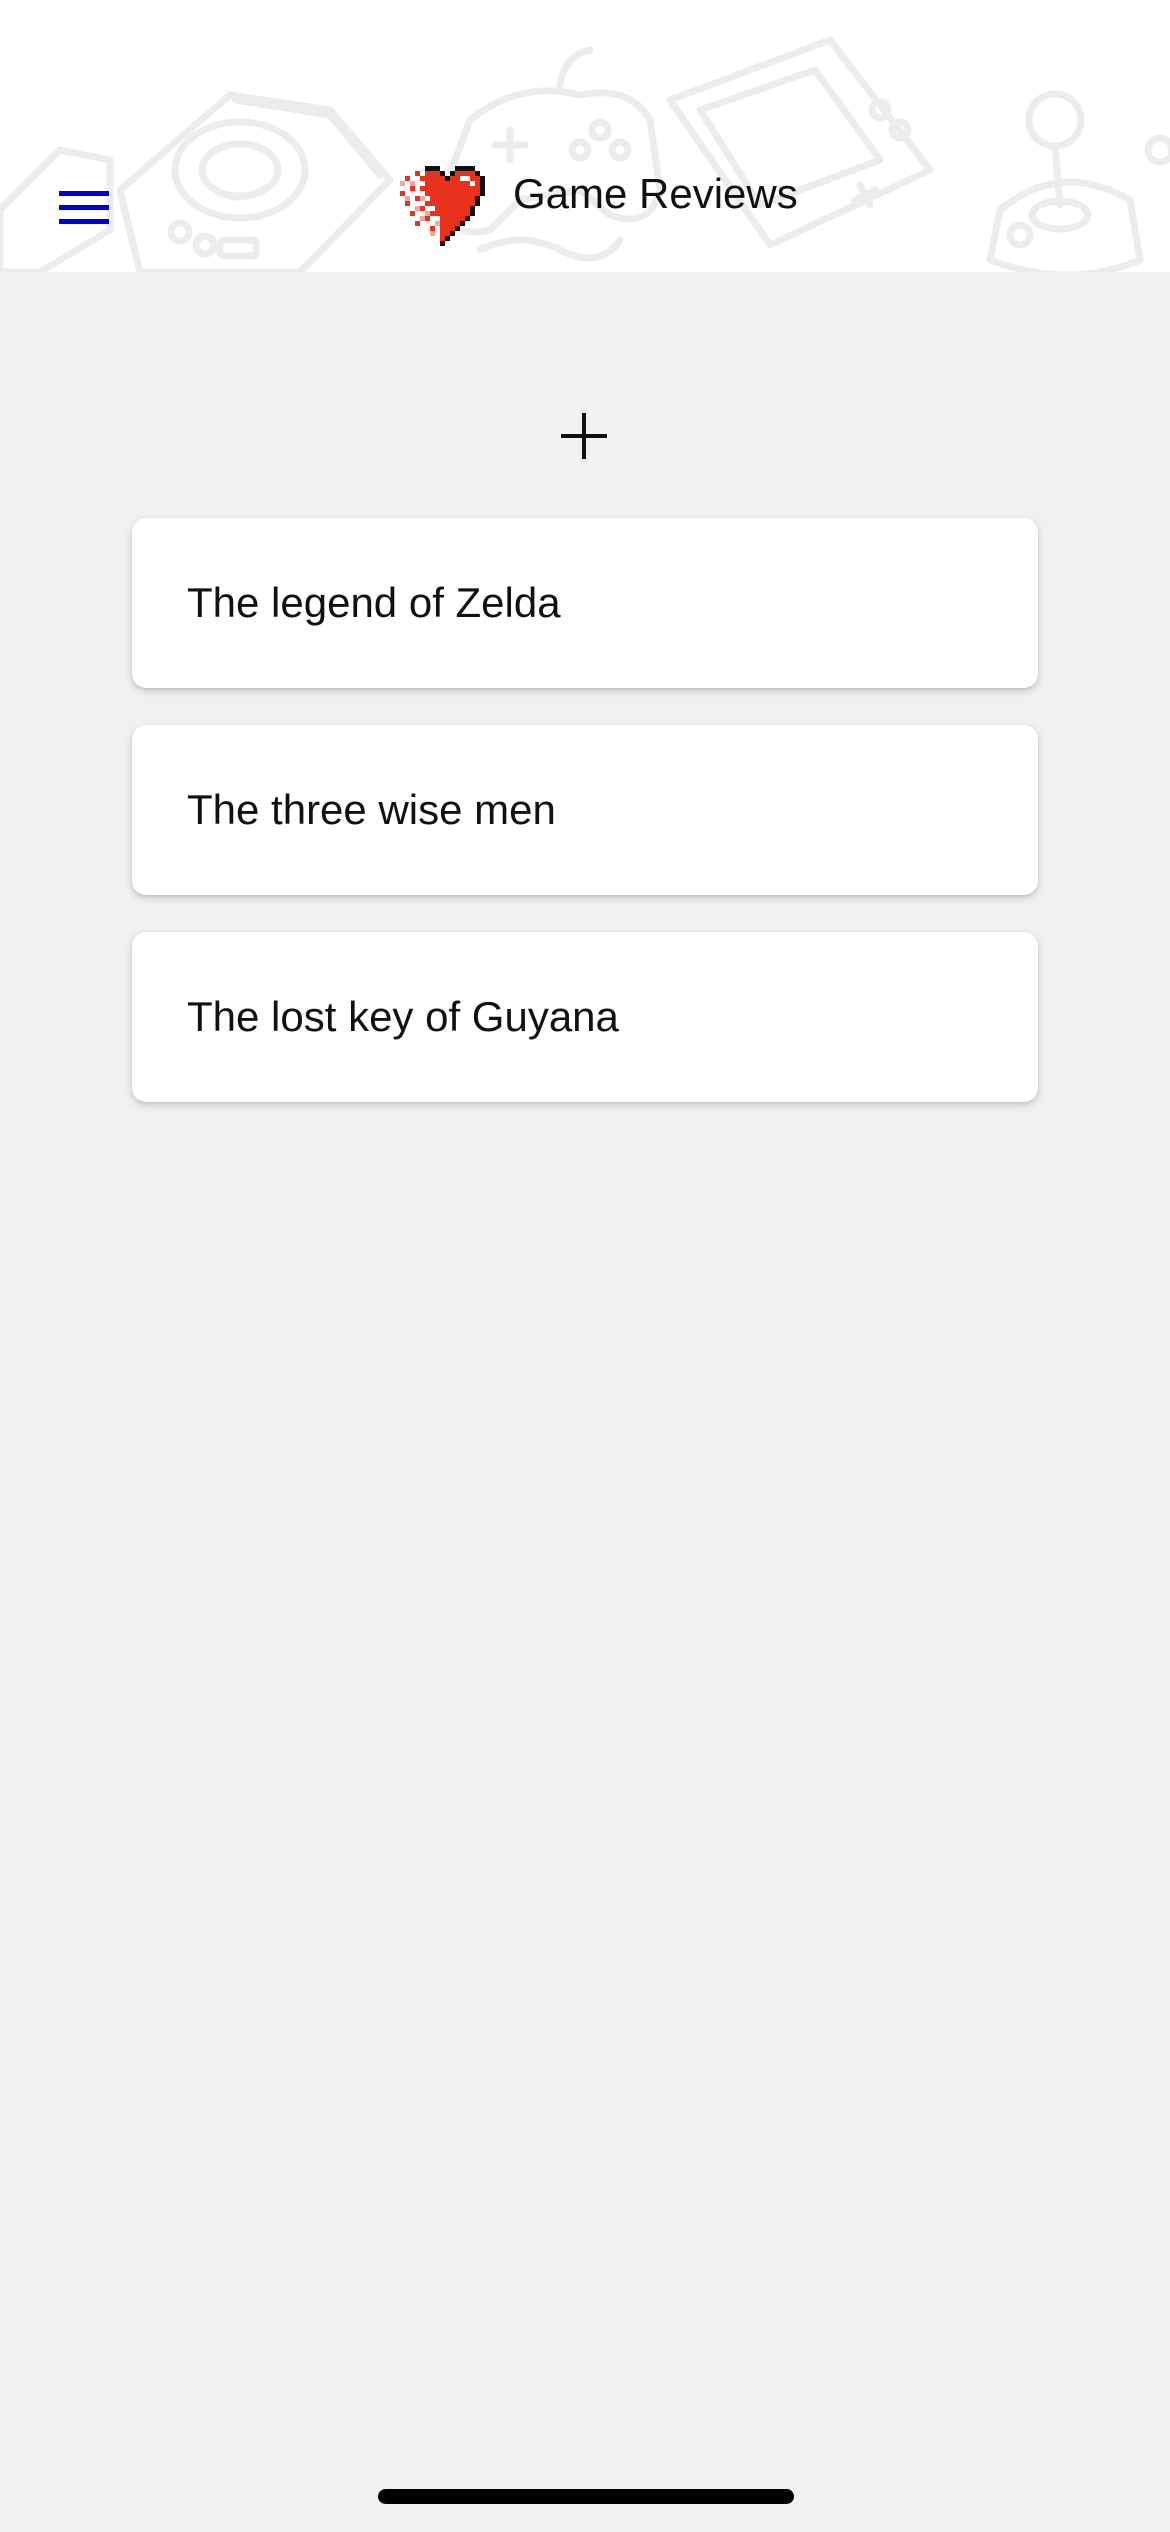 This screenshot has width=1170, height=2532. I want to click on home-indicator, so click(586, 2496).